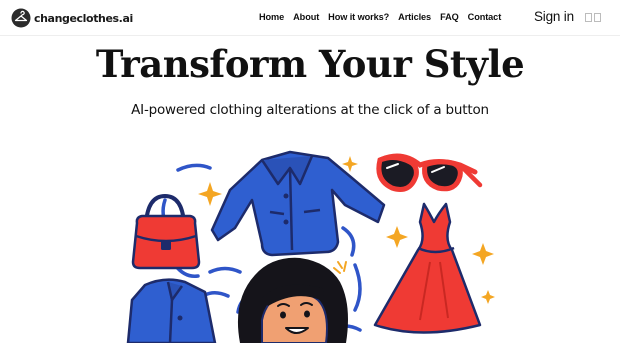 The height and width of the screenshot is (343, 620). Describe the element at coordinates (593, 17) in the screenshot. I see `menu-icon` at that location.